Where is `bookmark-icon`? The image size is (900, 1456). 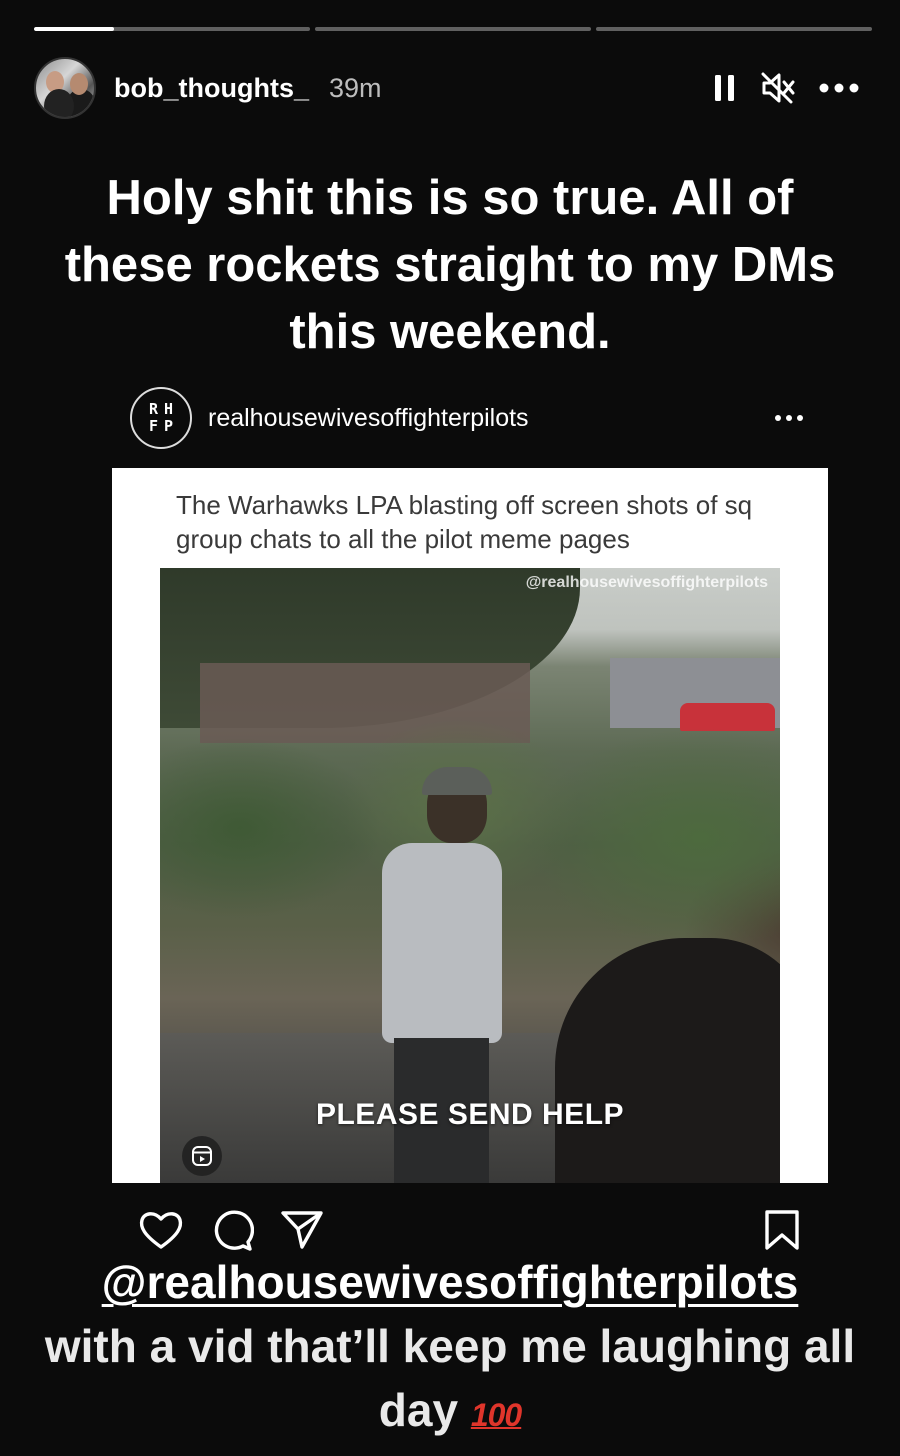 bookmark-icon is located at coordinates (782, 1230).